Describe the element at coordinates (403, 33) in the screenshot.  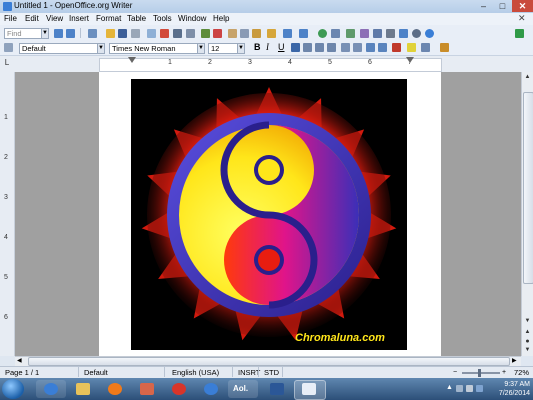
I see `nonprinting-characters-icon` at that location.